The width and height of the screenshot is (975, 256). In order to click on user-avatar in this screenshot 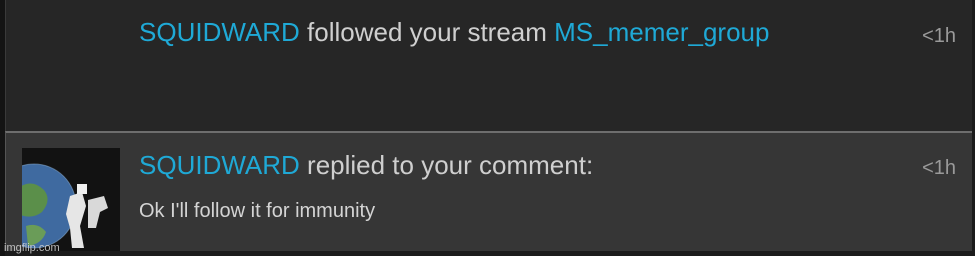, I will do `click(71, 199)`.